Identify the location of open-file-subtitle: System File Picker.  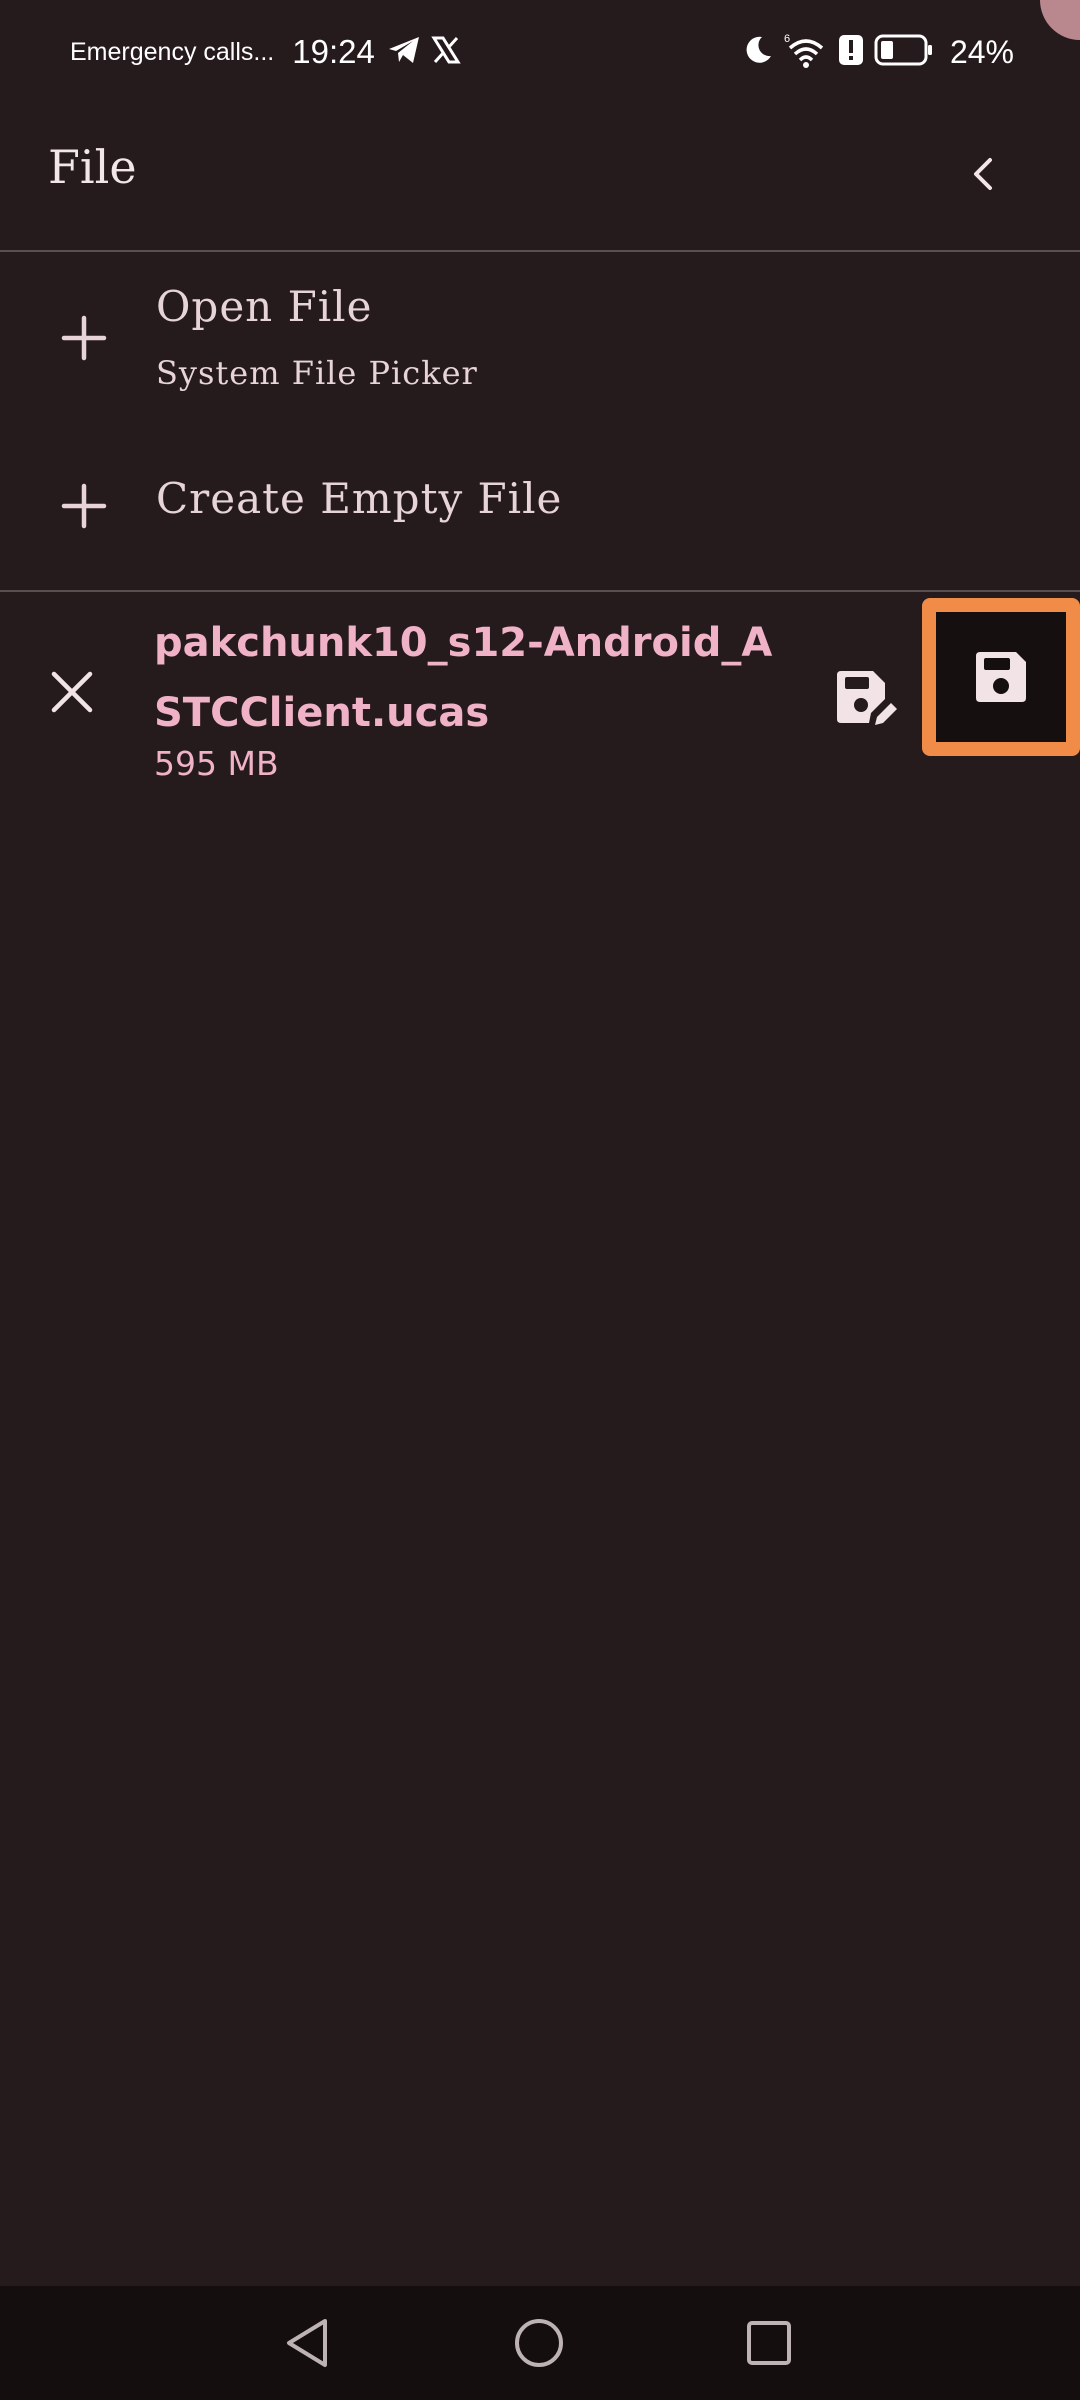
(317, 373).